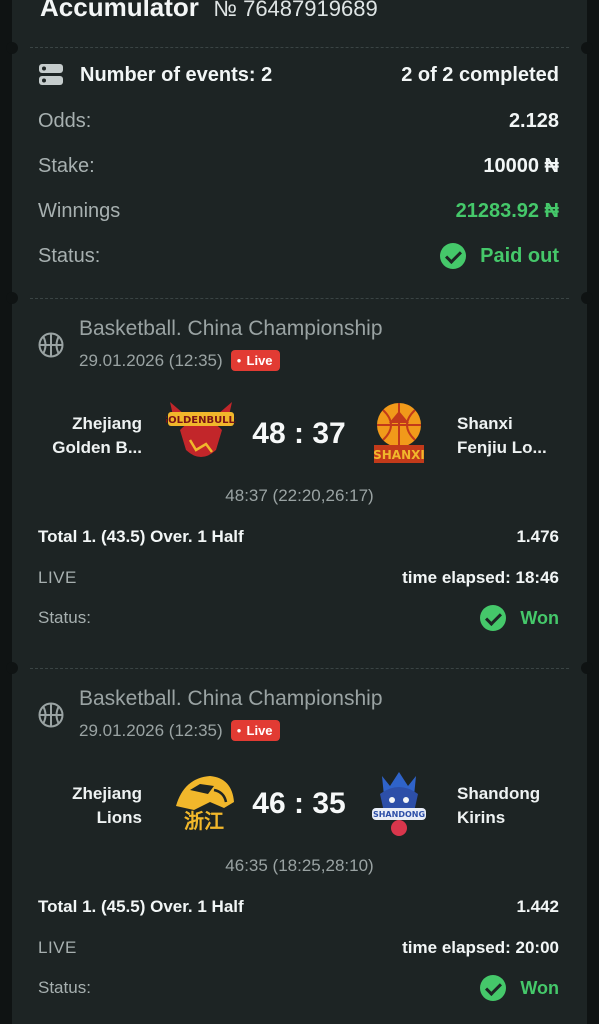  What do you see at coordinates (522, 806) in the screenshot?
I see `away-team-name: Shandong Kirins` at bounding box center [522, 806].